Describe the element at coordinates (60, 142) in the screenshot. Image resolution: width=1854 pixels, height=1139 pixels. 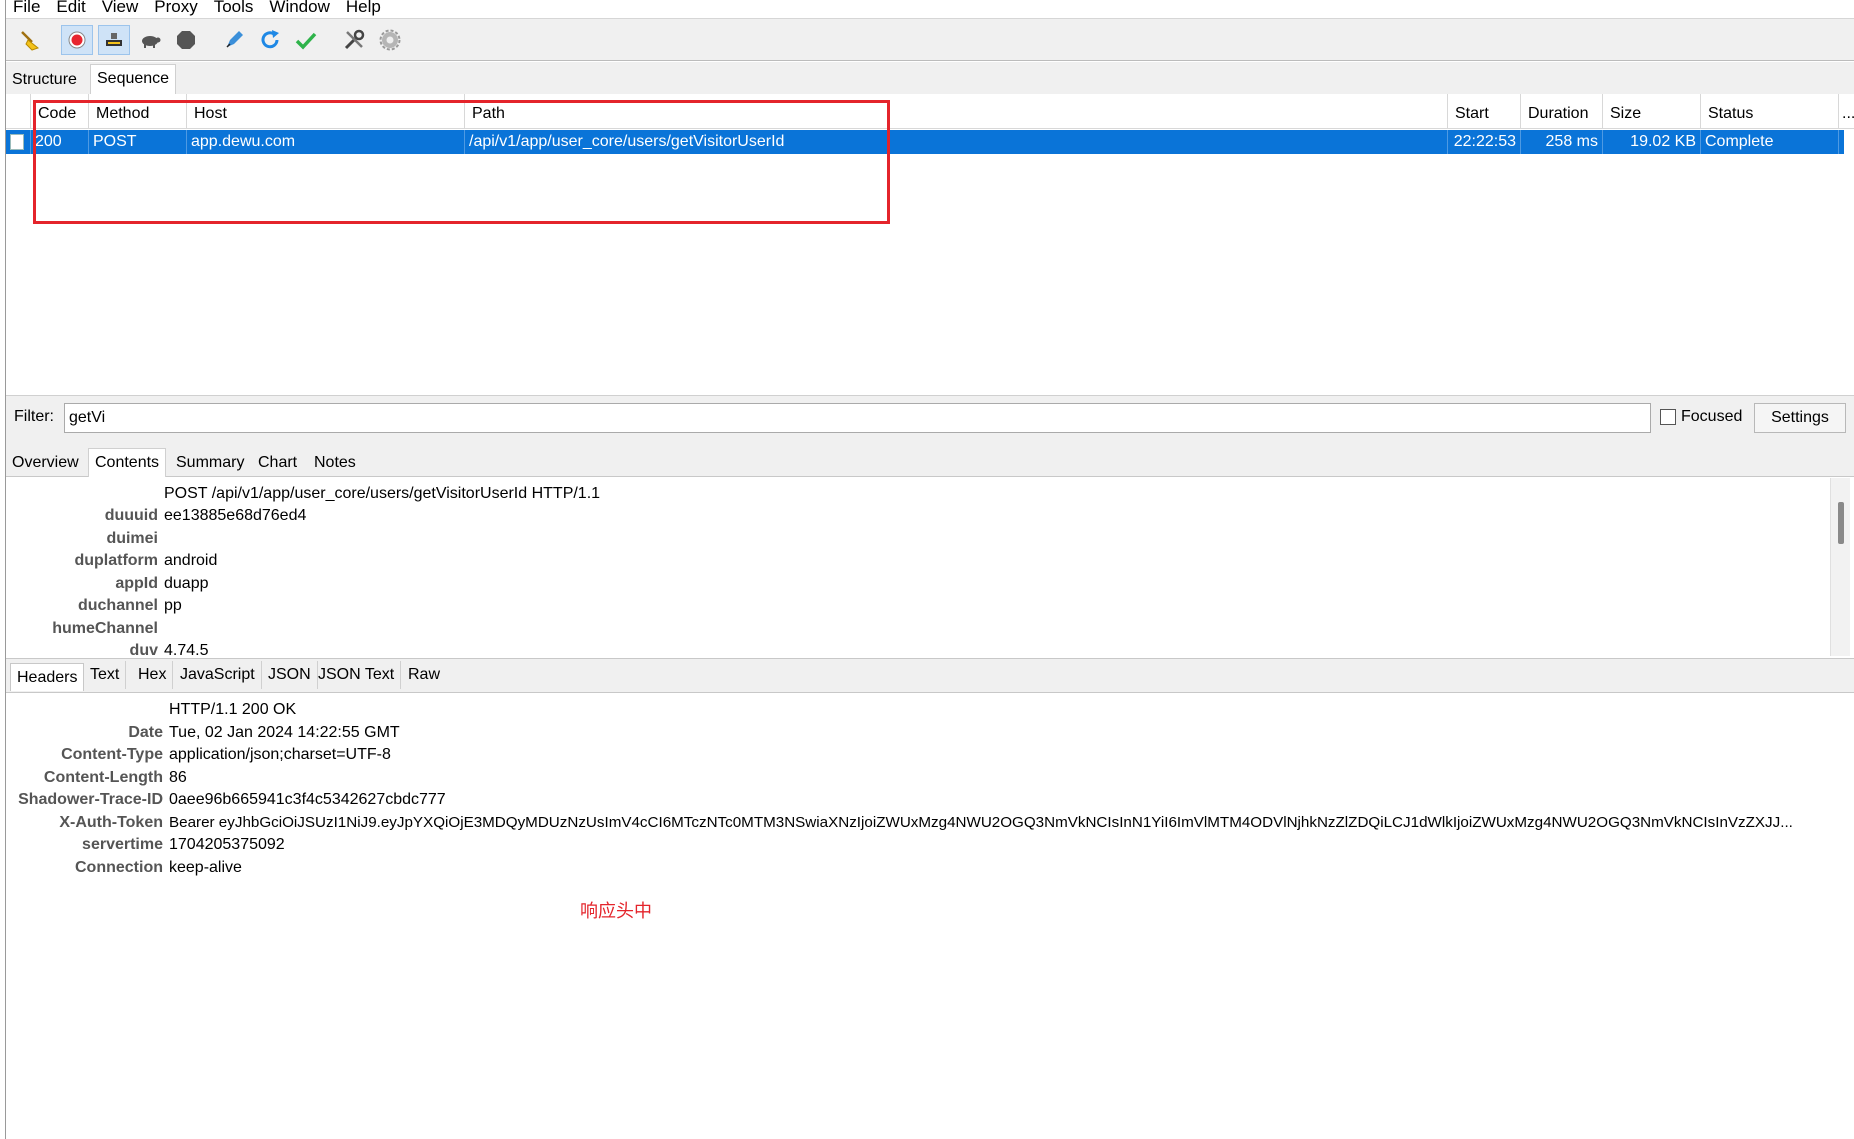
I see `cell-code: 200` at that location.